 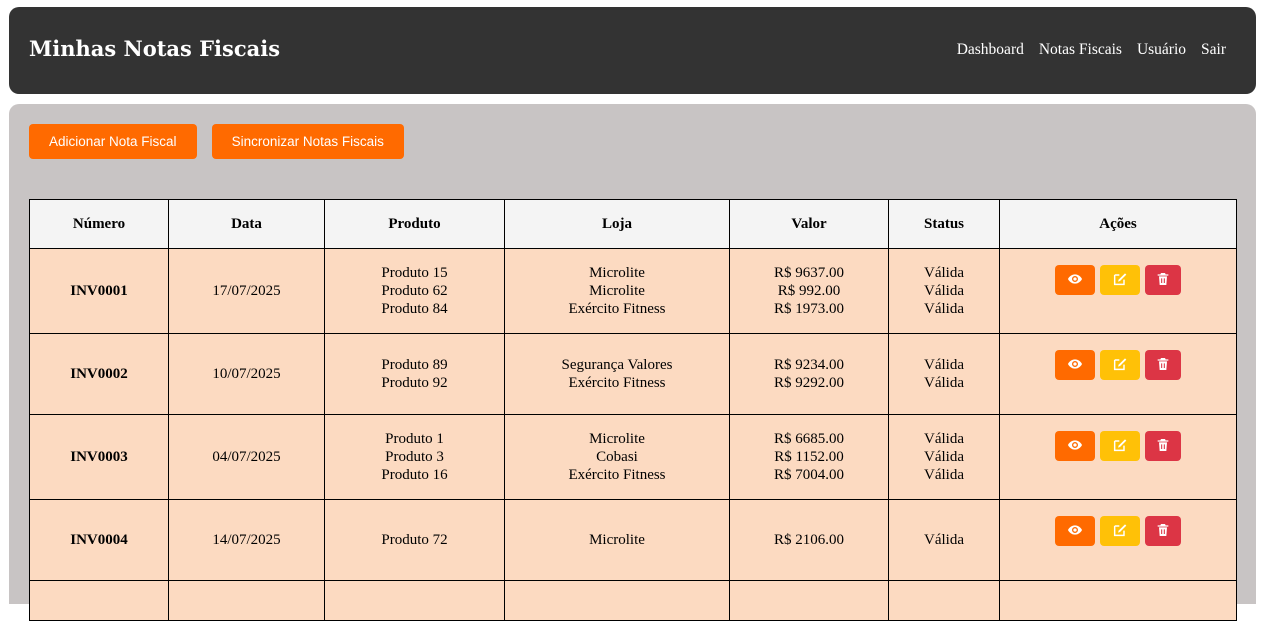 What do you see at coordinates (99, 540) in the screenshot?
I see `invoice-number-cell: INV0004` at bounding box center [99, 540].